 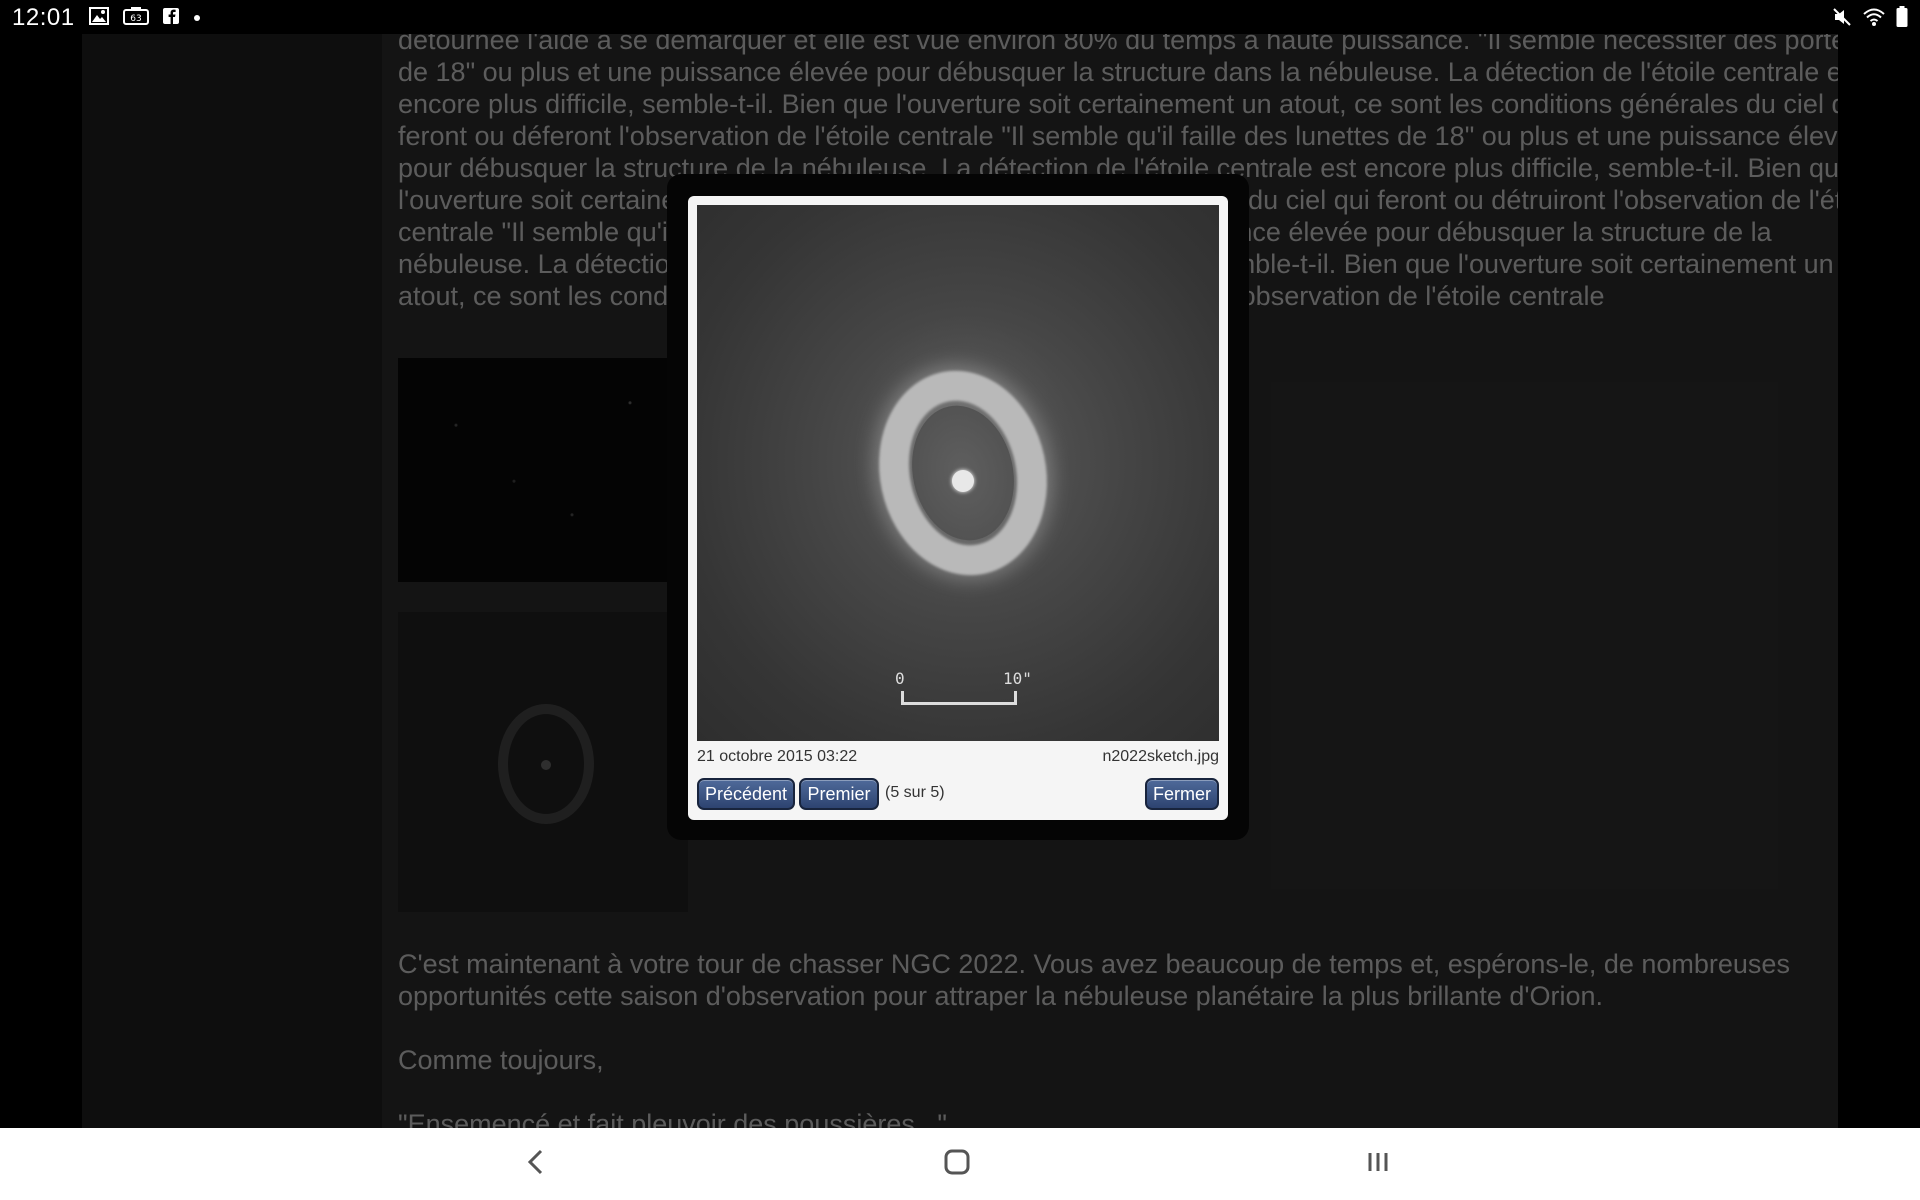 What do you see at coordinates (958, 759) in the screenshot?
I see `image-meta: 21 octobre 2015 03:22 n2022sketch.jpg` at bounding box center [958, 759].